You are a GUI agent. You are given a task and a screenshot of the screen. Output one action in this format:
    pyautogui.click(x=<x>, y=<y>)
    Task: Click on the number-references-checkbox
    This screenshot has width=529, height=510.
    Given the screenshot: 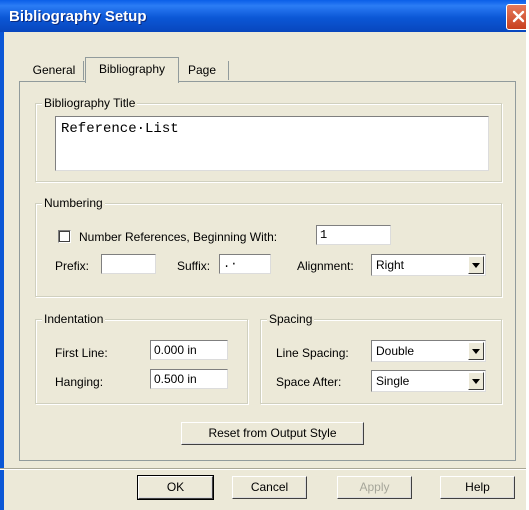 What is the action you would take?
    pyautogui.click(x=64, y=236)
    